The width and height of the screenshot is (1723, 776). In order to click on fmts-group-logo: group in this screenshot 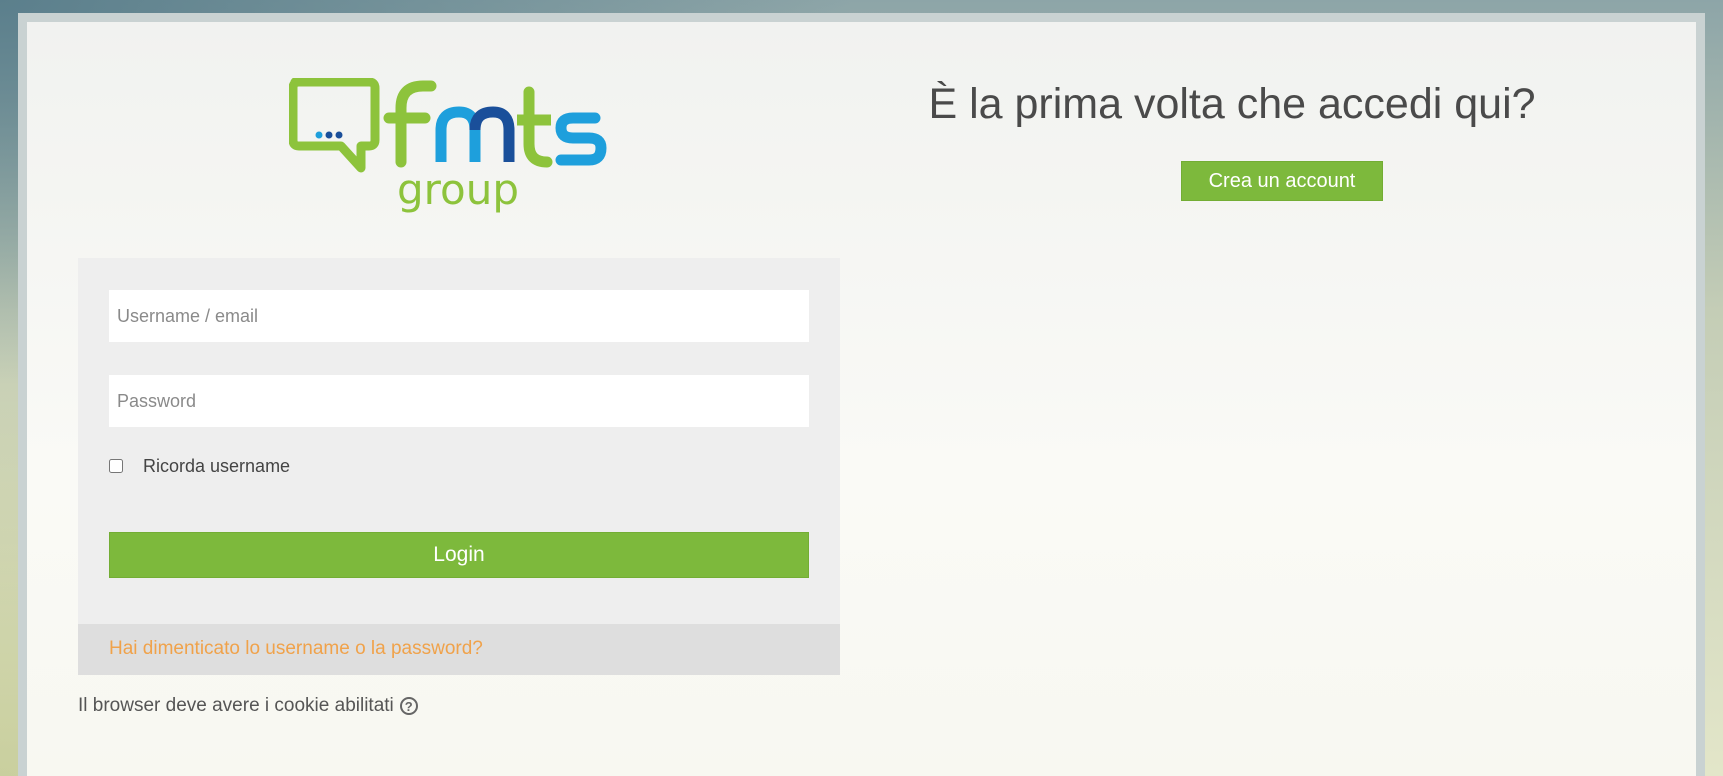, I will do `click(448, 146)`.